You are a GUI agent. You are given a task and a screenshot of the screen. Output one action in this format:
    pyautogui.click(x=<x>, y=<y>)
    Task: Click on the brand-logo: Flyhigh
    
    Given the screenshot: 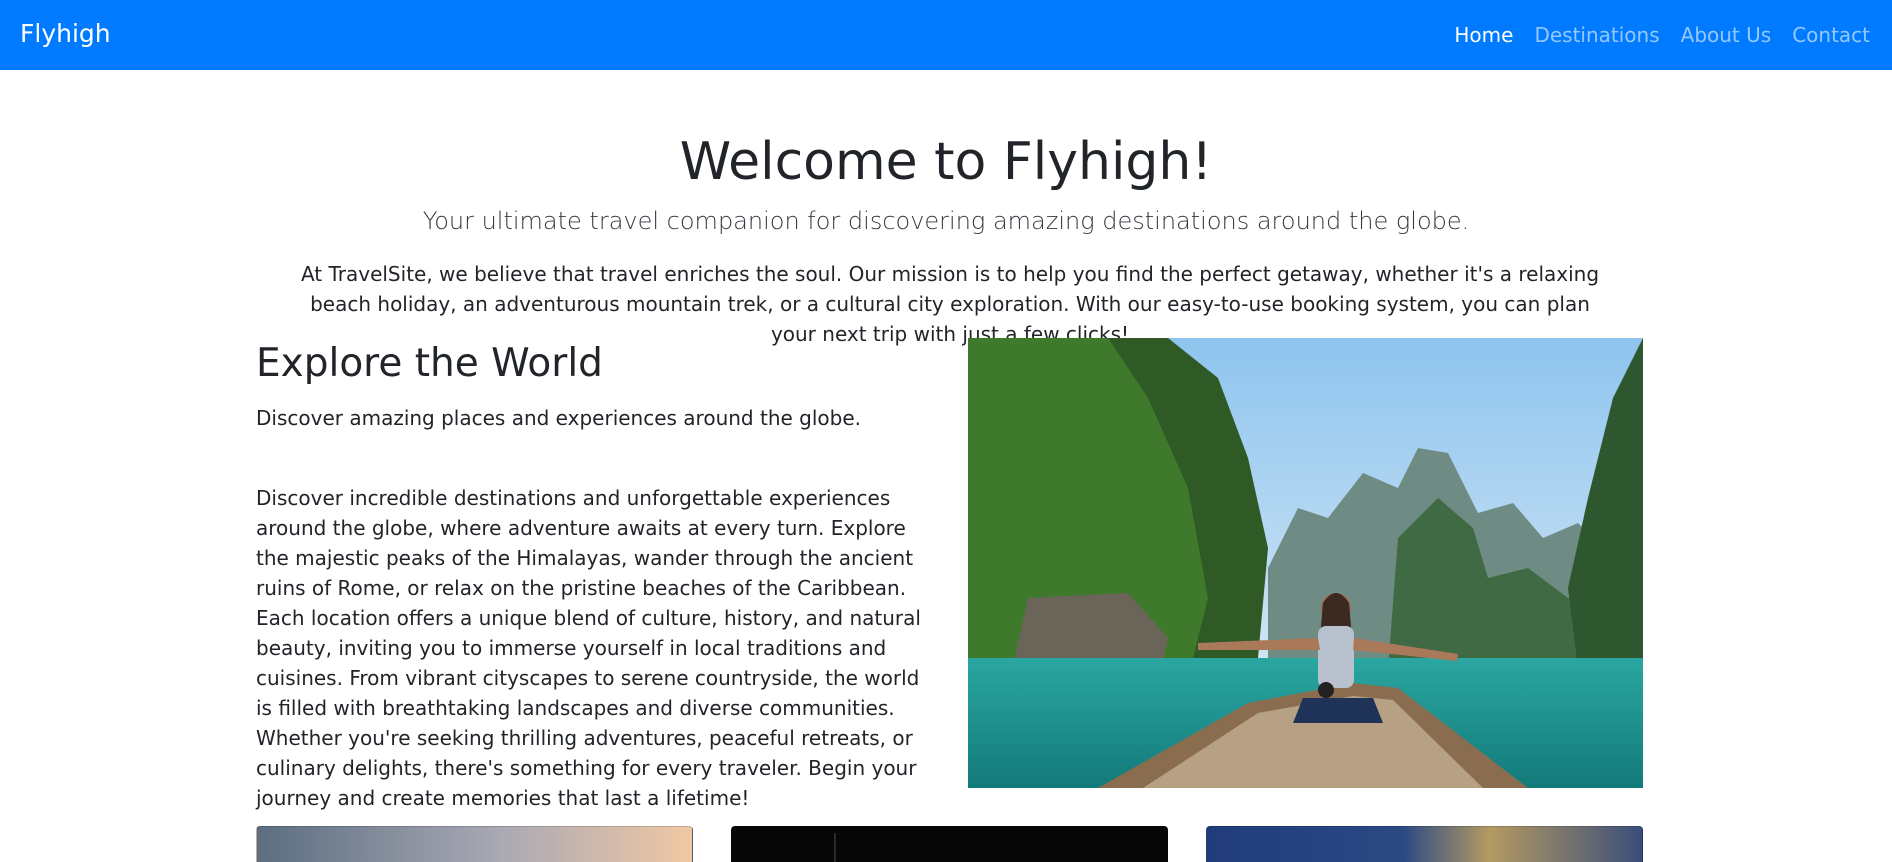 What is the action you would take?
    pyautogui.click(x=65, y=33)
    